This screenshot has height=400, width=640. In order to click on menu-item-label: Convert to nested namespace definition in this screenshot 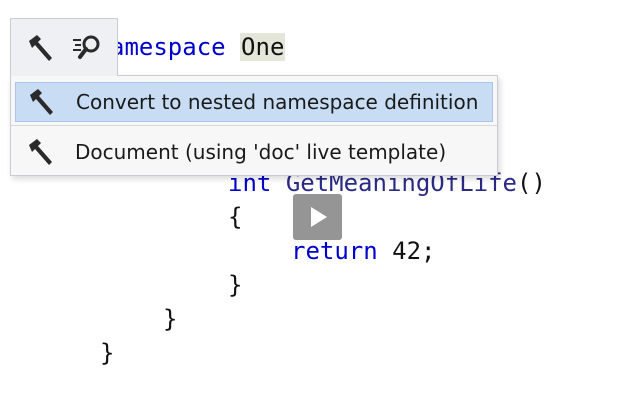, I will do `click(277, 102)`.